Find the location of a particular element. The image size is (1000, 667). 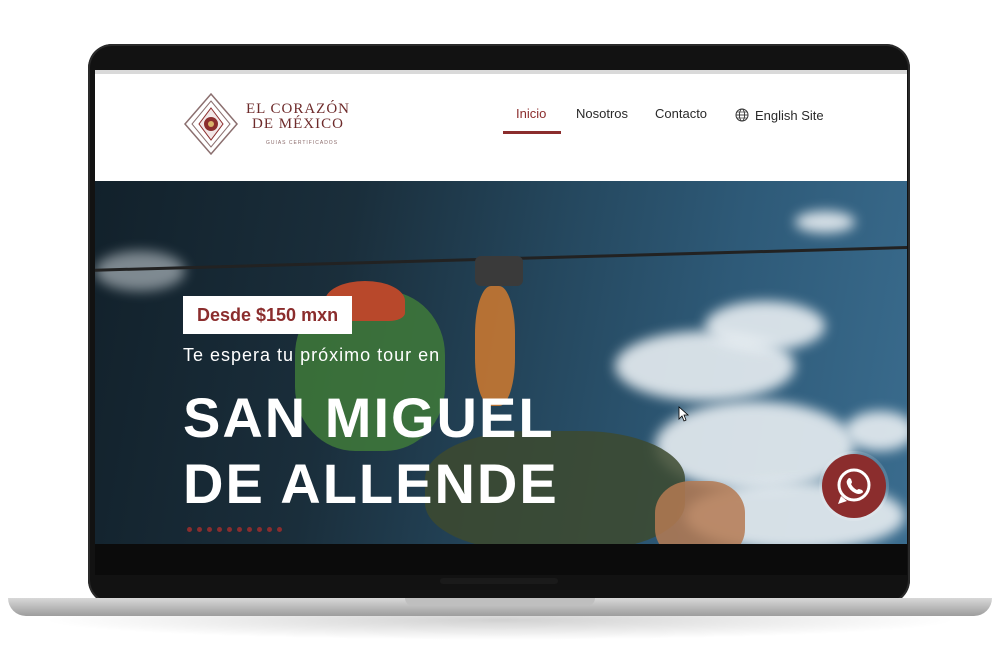

mouse-cursor-icon is located at coordinates (684, 414).